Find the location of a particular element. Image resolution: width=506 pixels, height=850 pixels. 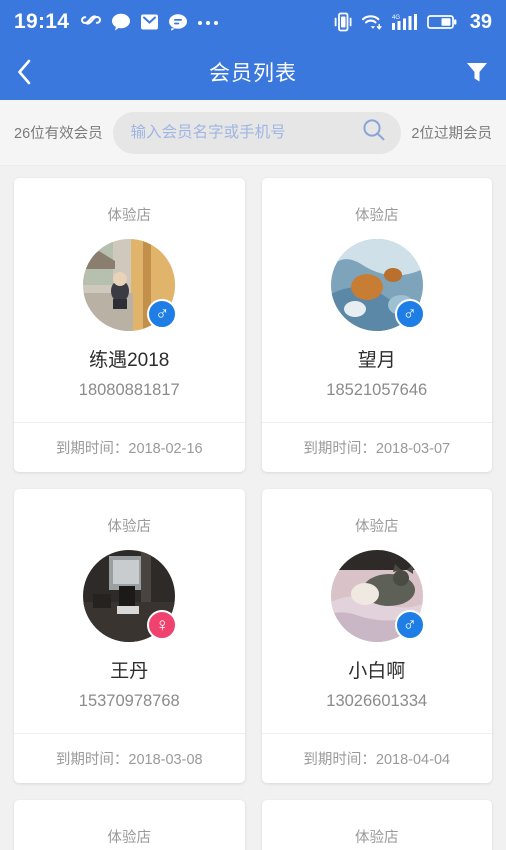

vibrate-icon is located at coordinates (343, 22).